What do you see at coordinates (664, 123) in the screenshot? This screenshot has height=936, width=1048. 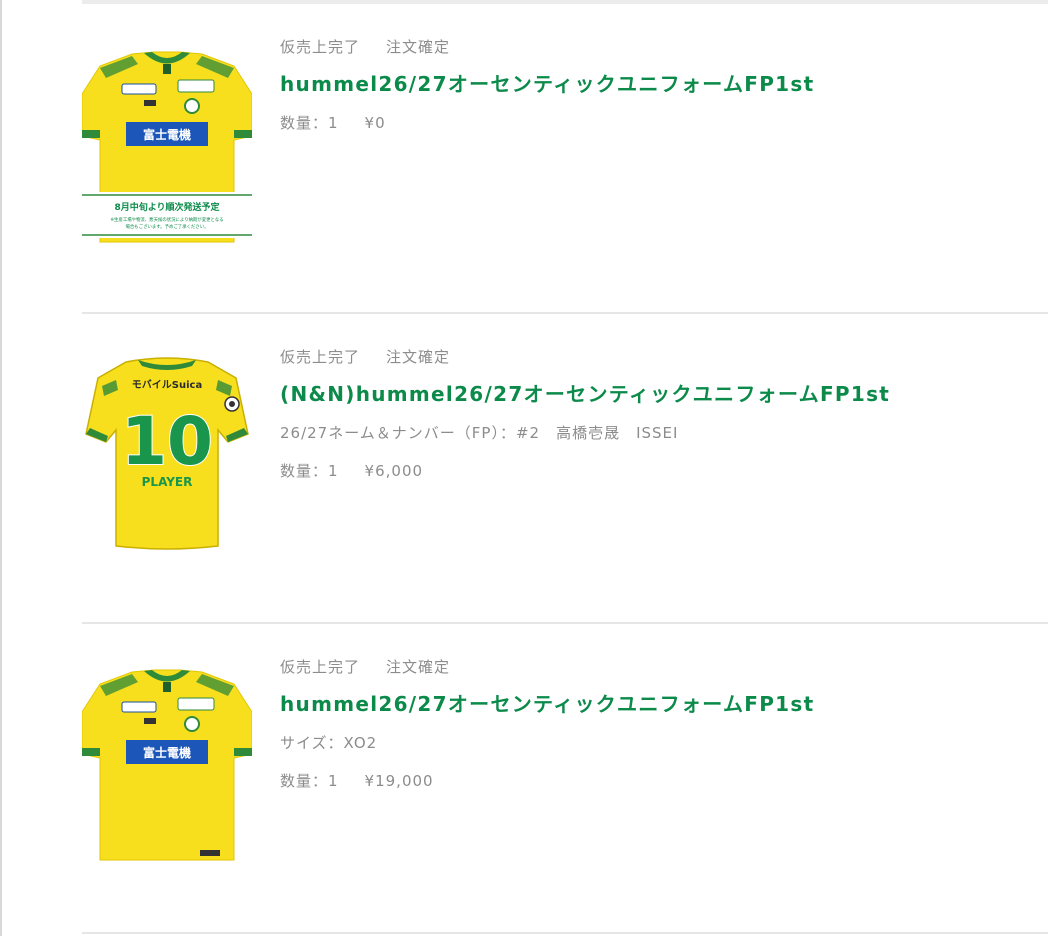 I see `quantity-price-row: 数量：1 ¥0` at bounding box center [664, 123].